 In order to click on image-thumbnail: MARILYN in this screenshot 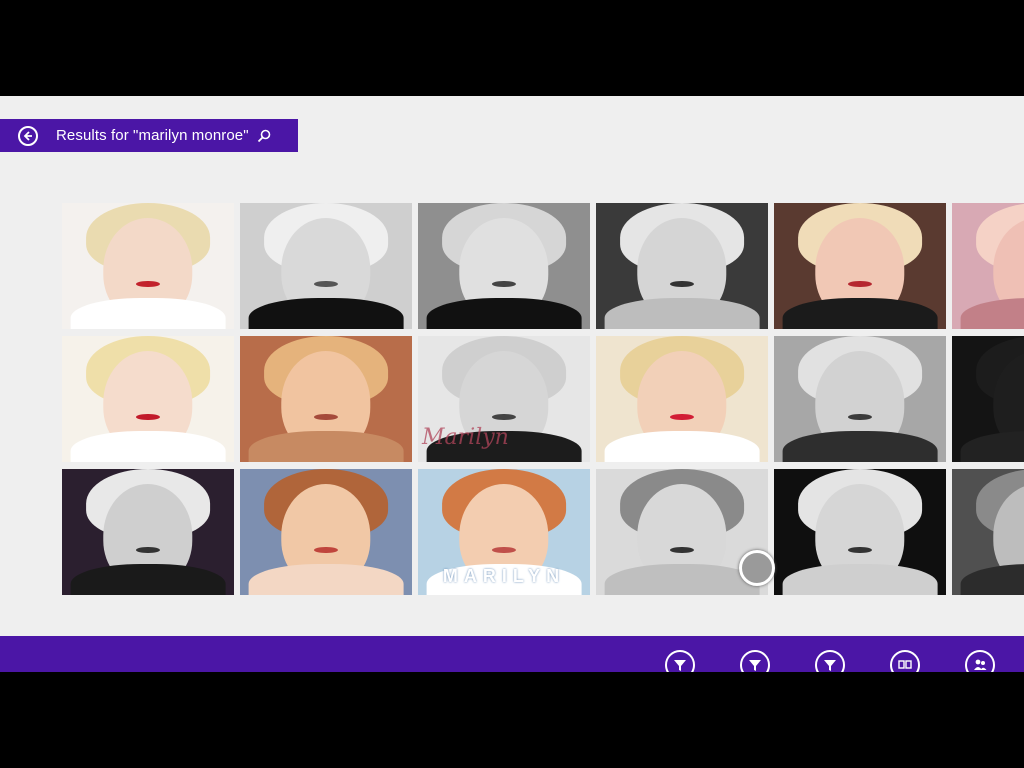, I will do `click(504, 532)`.